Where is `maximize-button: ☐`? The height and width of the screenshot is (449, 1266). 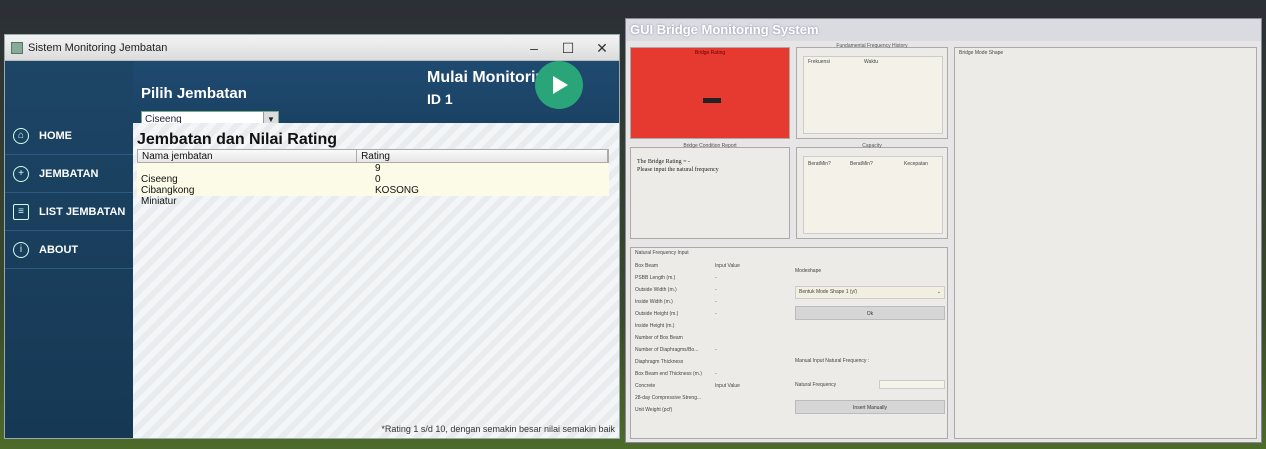
maximize-button: ☐ is located at coordinates (568, 48).